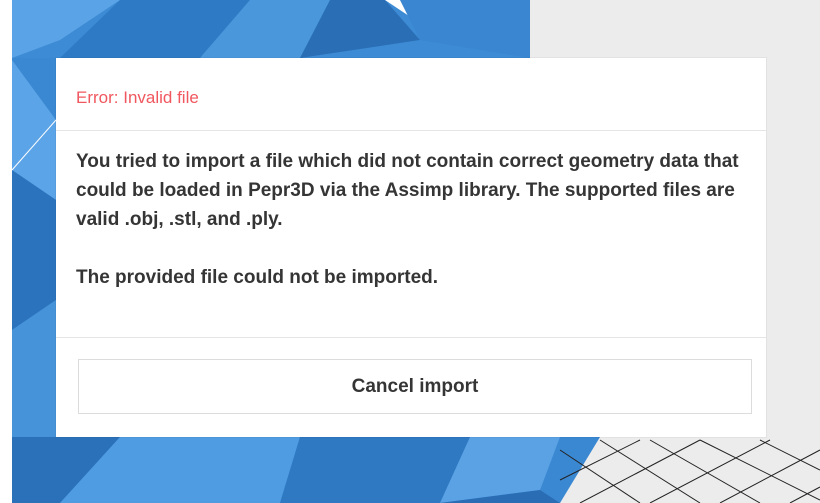 The width and height of the screenshot is (820, 503). Describe the element at coordinates (415, 386) in the screenshot. I see `cancel-import-button: Cancel import` at that location.